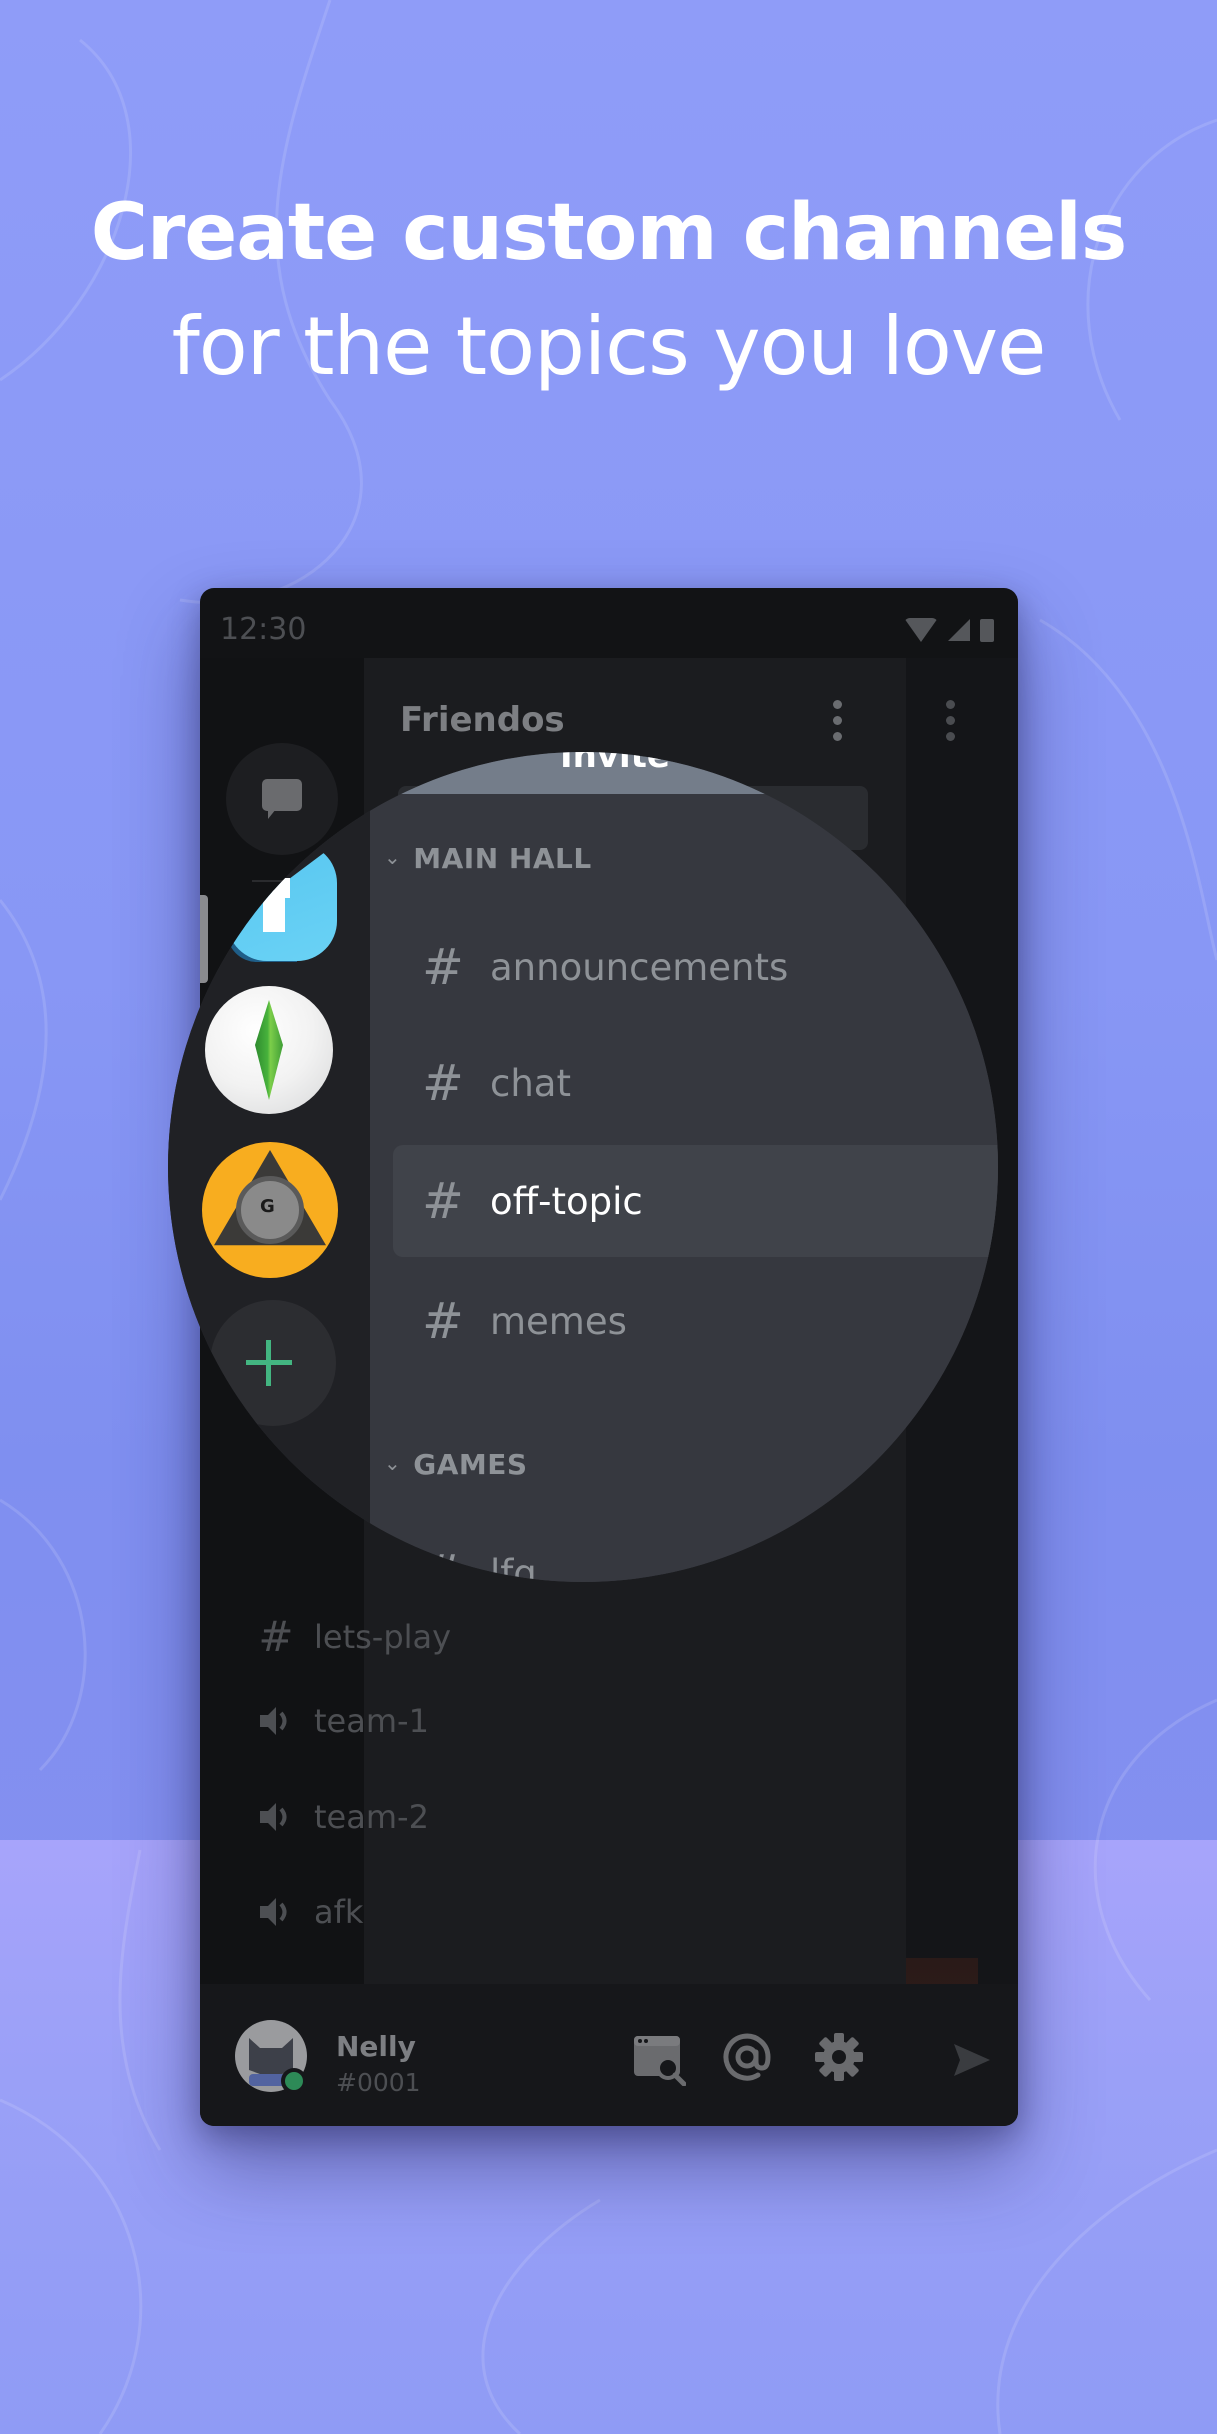 The height and width of the screenshot is (2434, 1217). What do you see at coordinates (839, 2057) in the screenshot?
I see `settings-icon` at bounding box center [839, 2057].